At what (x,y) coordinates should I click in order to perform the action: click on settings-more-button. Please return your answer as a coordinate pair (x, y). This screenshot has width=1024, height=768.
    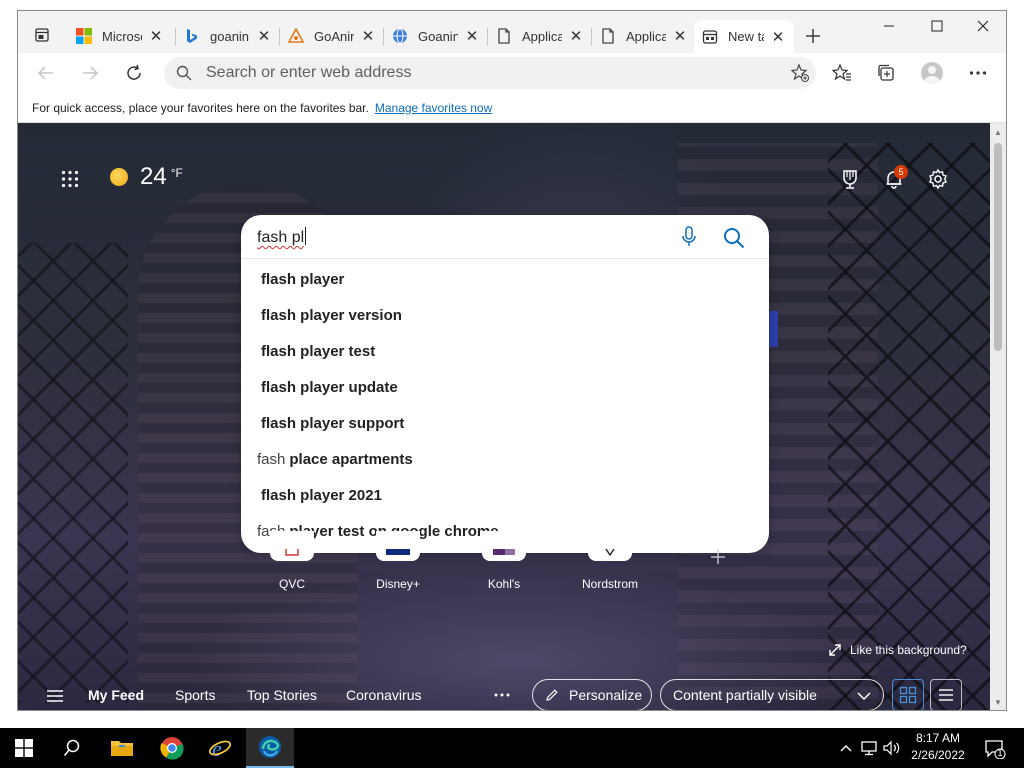
    Looking at the image, I should click on (978, 73).